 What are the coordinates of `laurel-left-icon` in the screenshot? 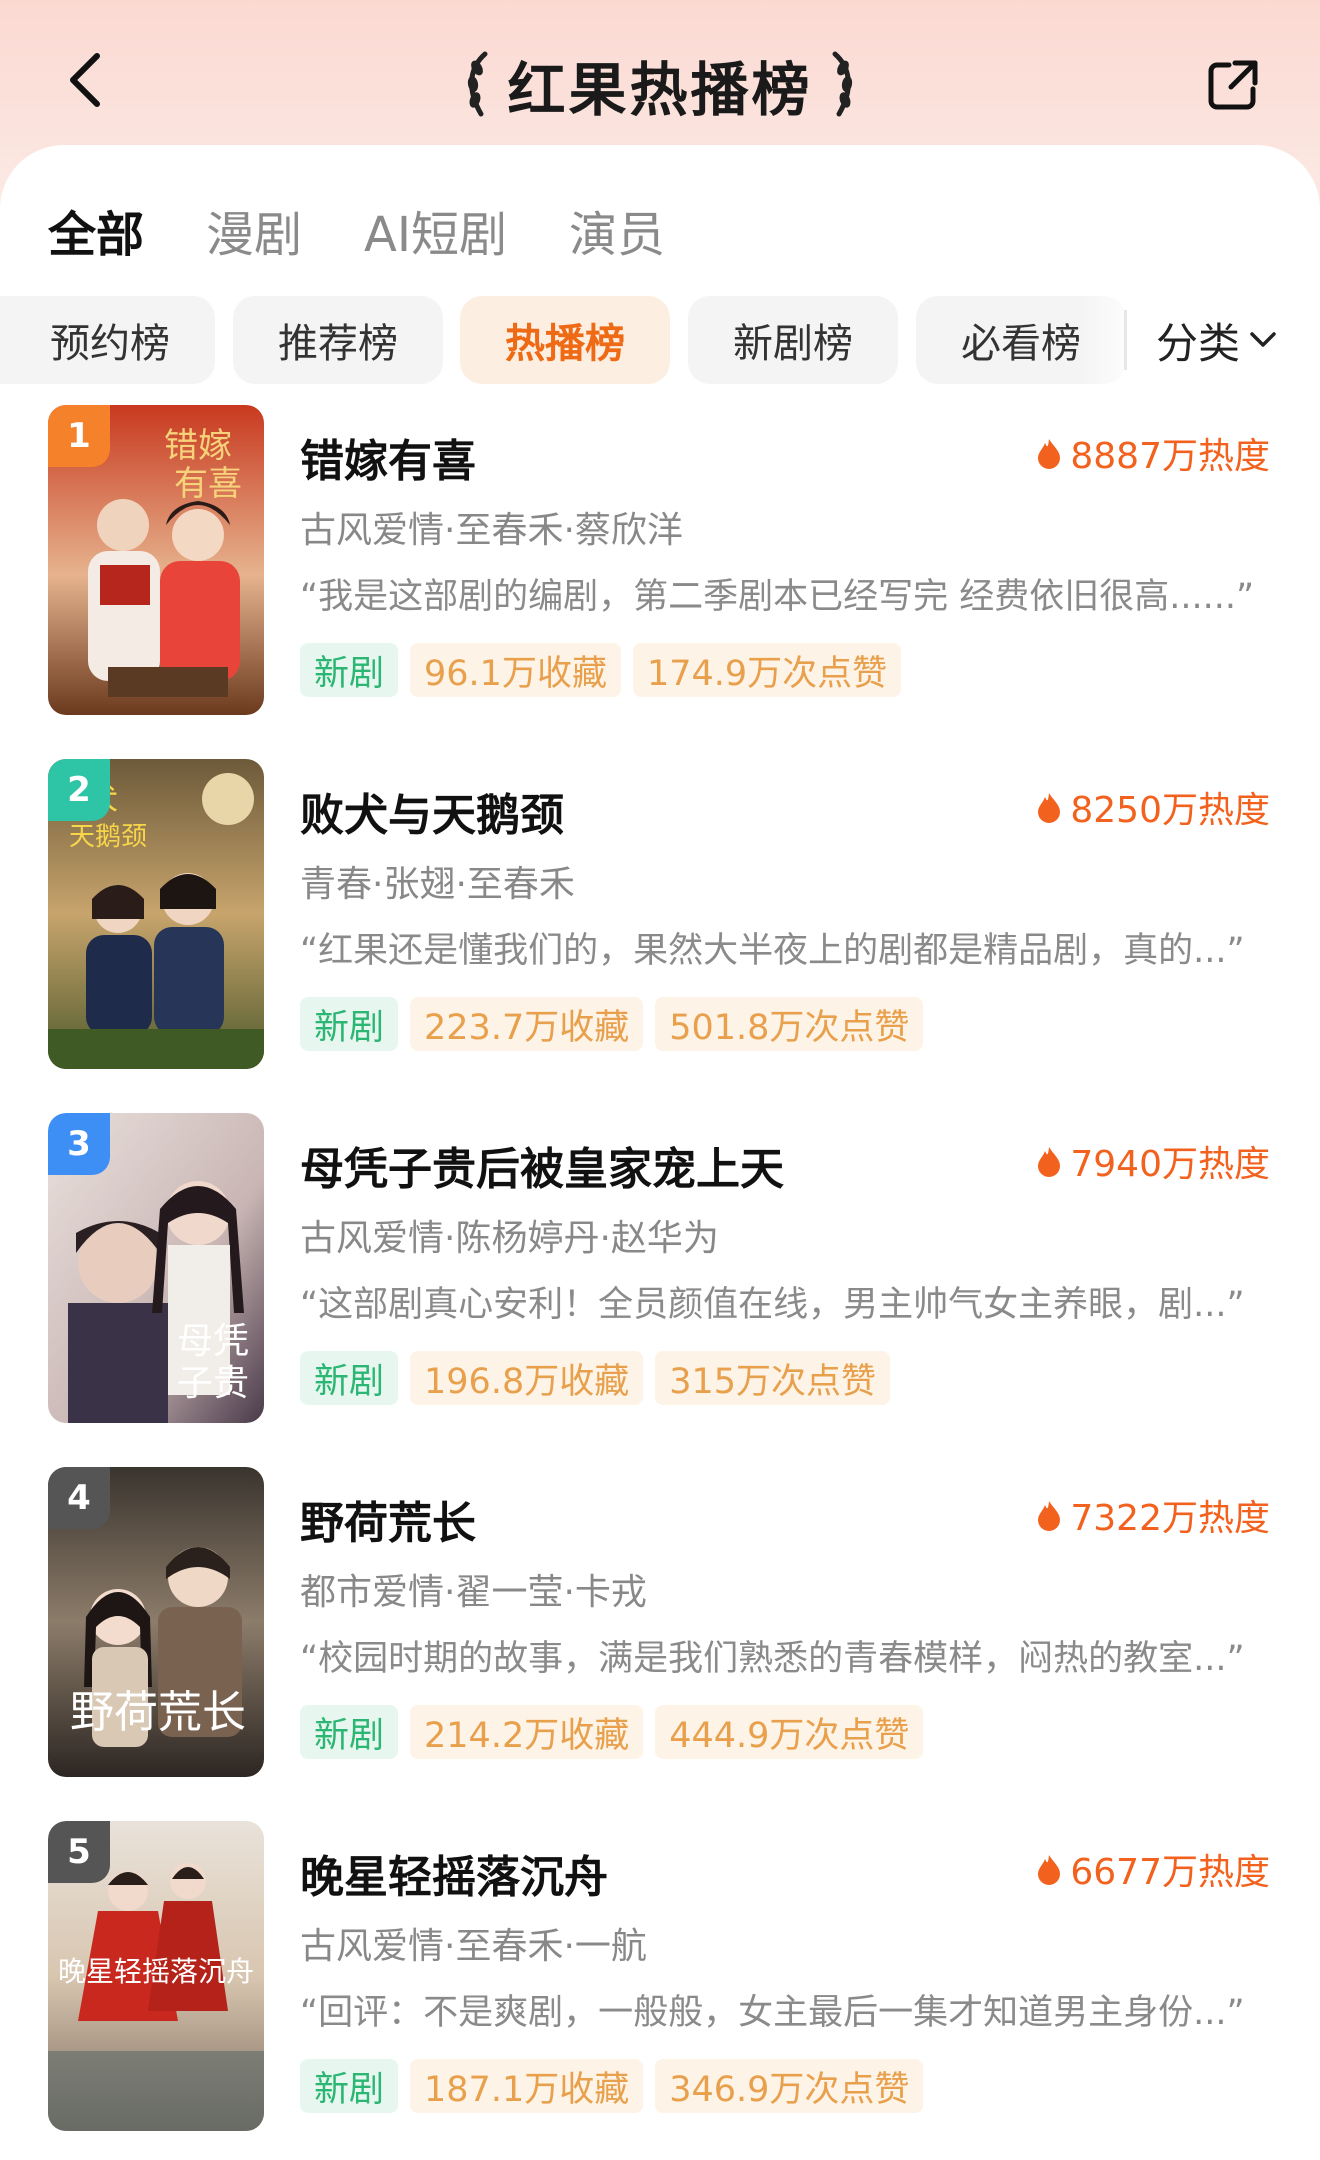 It's located at (478, 84).